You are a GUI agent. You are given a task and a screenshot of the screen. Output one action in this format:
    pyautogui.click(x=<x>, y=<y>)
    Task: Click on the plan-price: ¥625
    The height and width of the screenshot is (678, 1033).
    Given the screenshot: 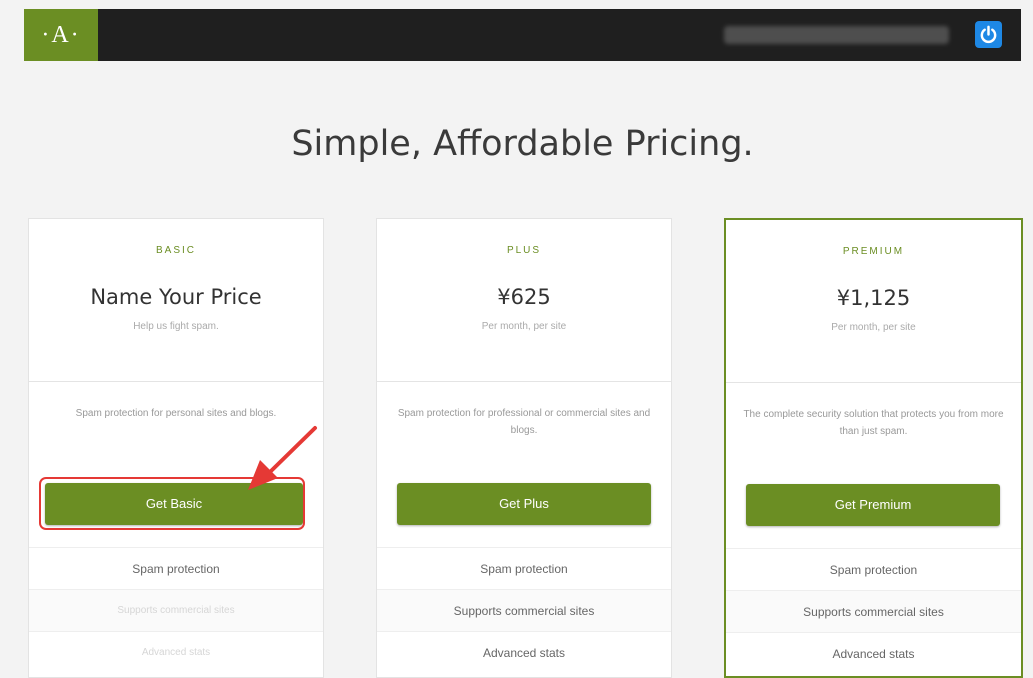 What is the action you would take?
    pyautogui.click(x=524, y=297)
    